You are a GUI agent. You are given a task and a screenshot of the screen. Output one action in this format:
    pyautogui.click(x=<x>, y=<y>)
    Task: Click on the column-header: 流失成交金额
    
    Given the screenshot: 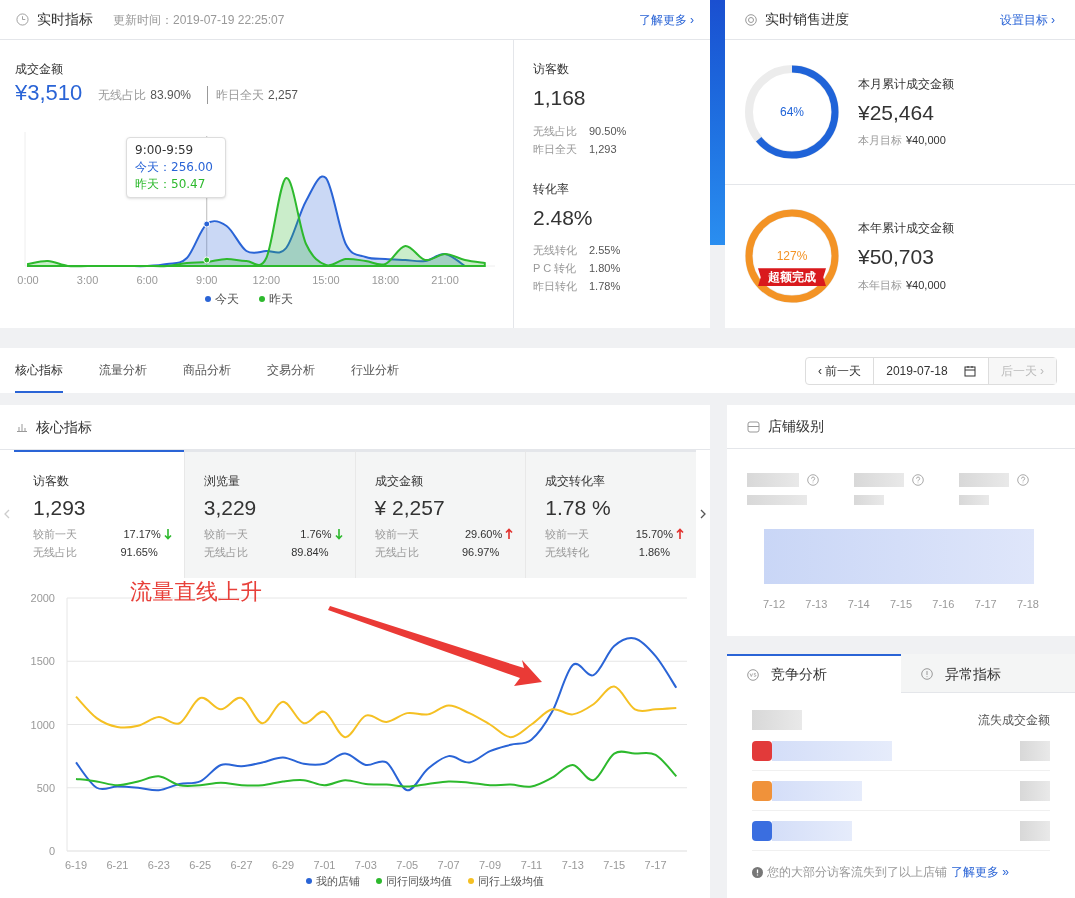 What is the action you would take?
    pyautogui.click(x=1014, y=720)
    